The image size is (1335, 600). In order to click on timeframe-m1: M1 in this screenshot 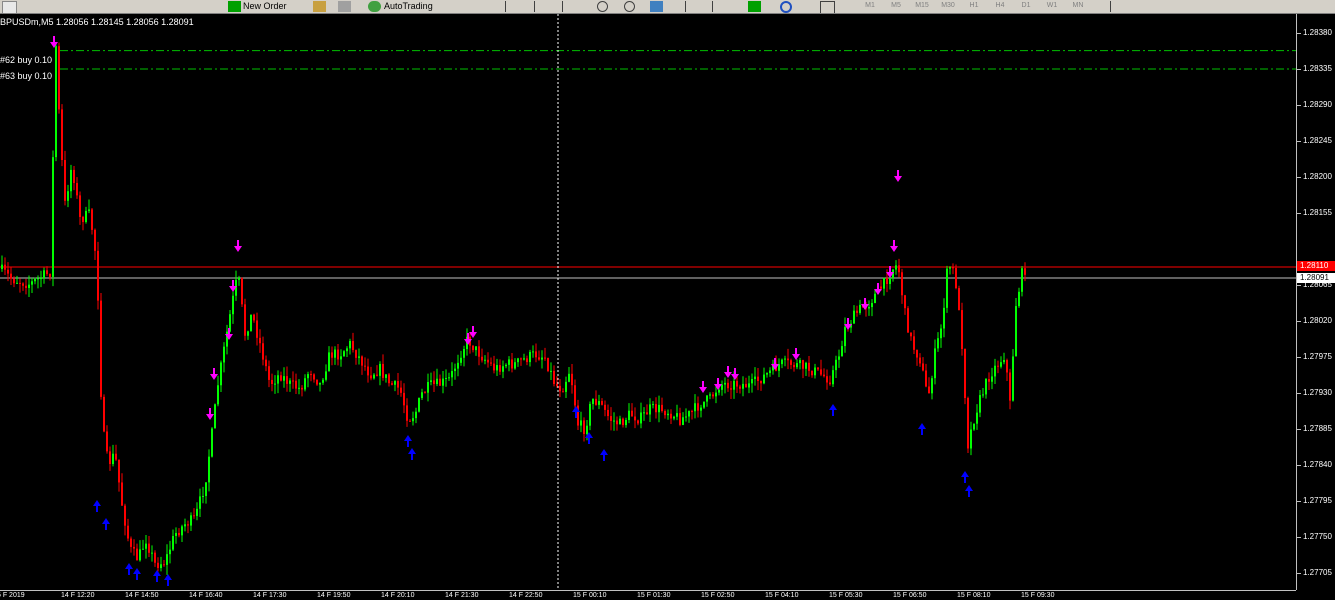, I will do `click(870, 6)`.